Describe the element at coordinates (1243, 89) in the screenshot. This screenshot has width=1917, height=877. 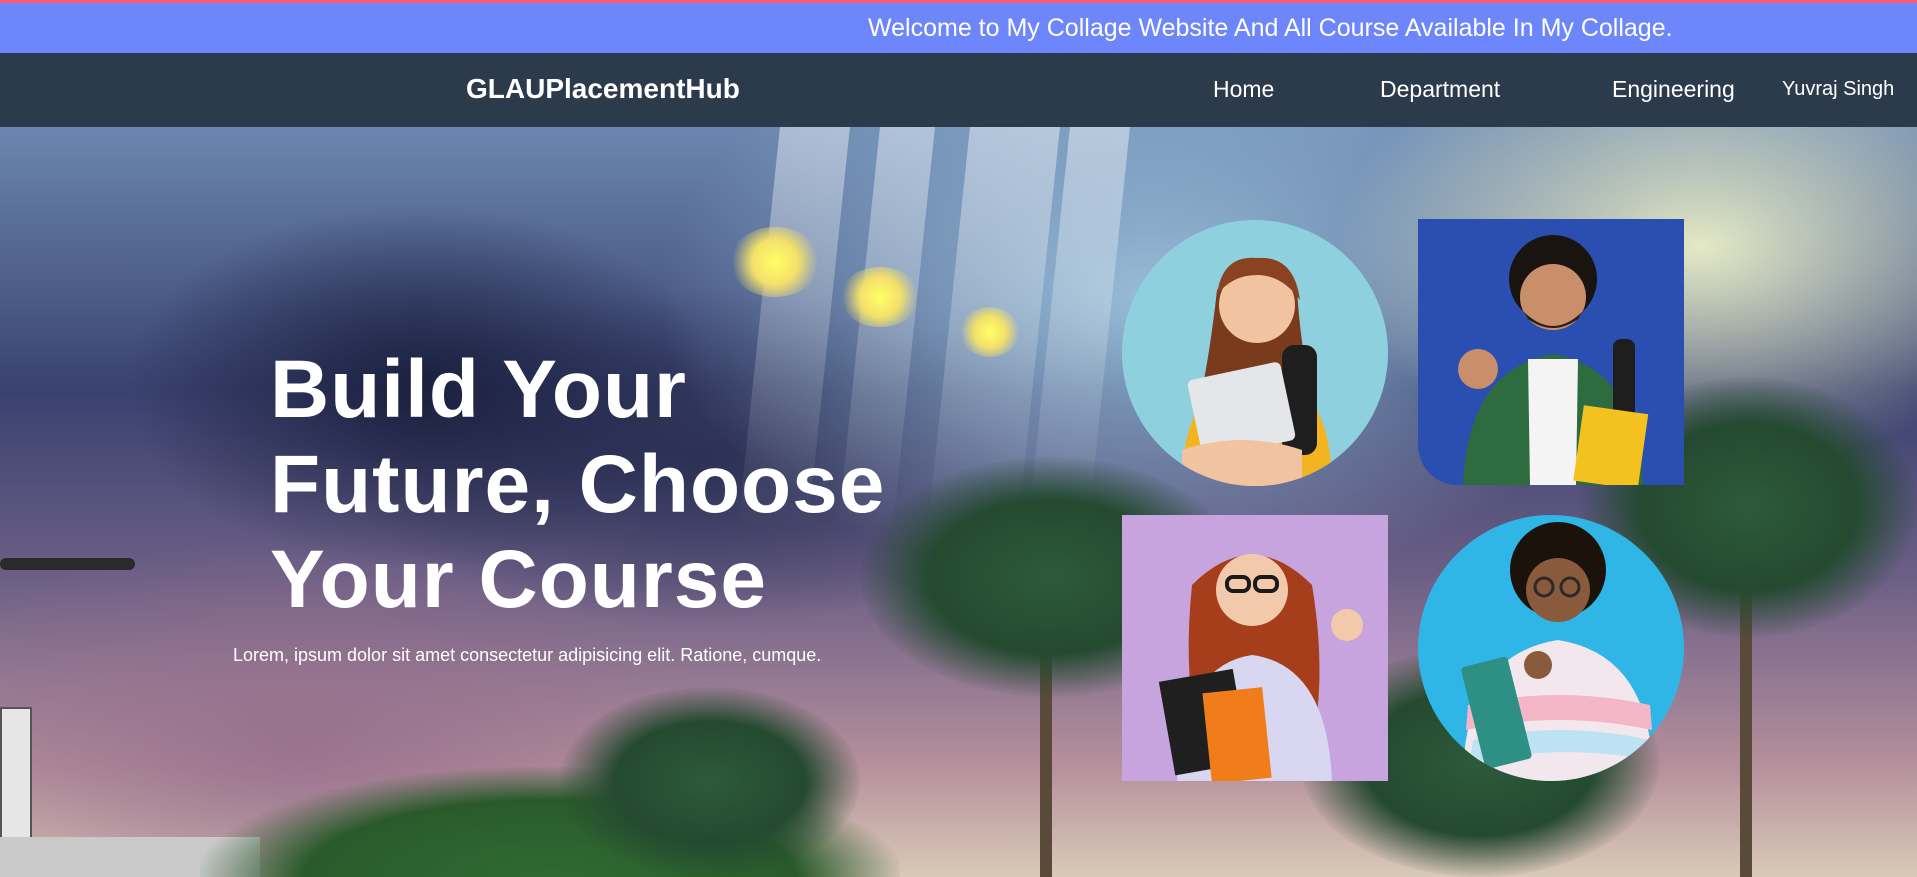
I see `nav-link-home: Home` at that location.